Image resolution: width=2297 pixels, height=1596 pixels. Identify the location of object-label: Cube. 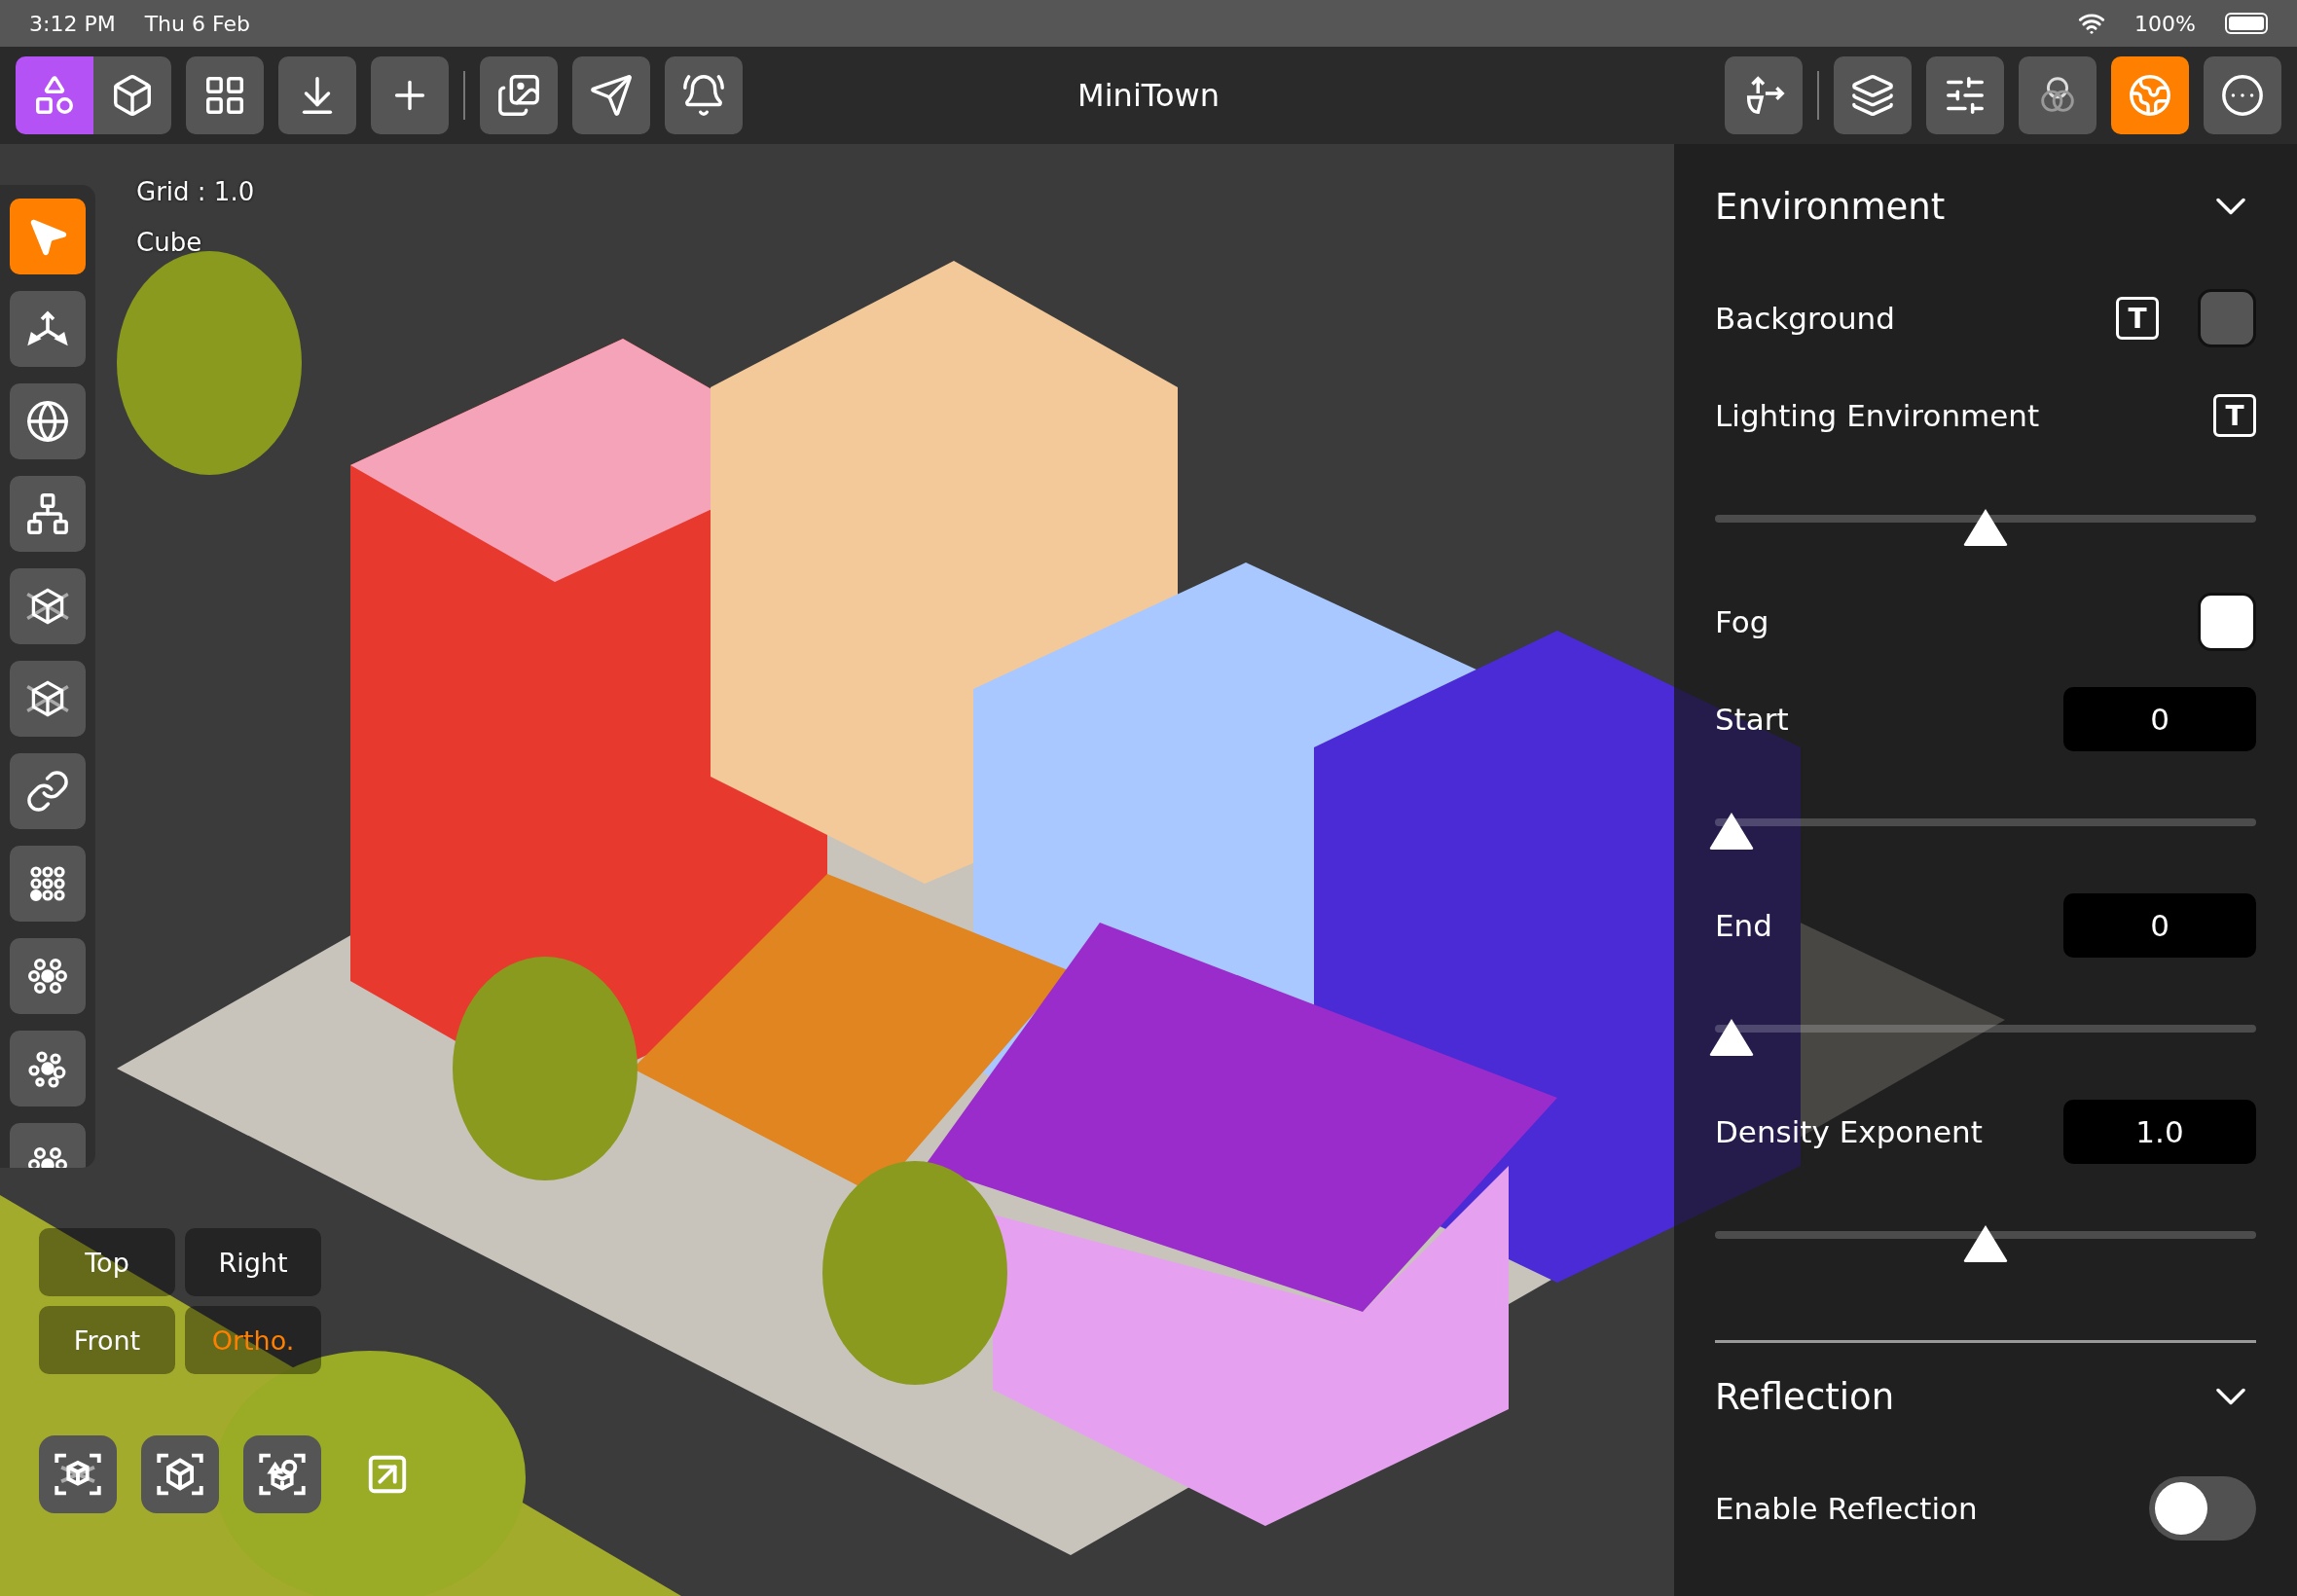
(169, 242).